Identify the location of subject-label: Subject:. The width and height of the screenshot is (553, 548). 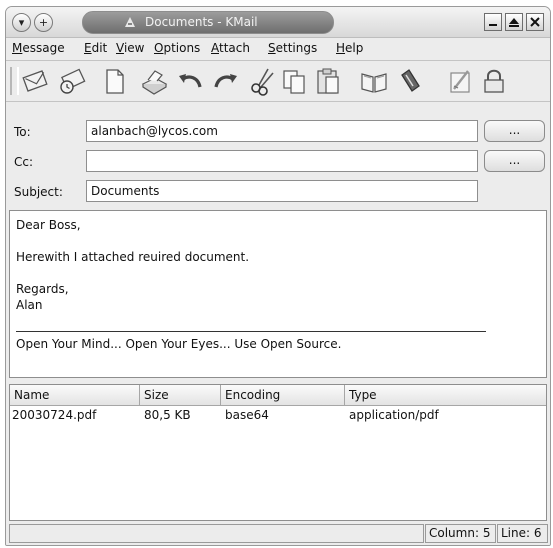
(38, 192).